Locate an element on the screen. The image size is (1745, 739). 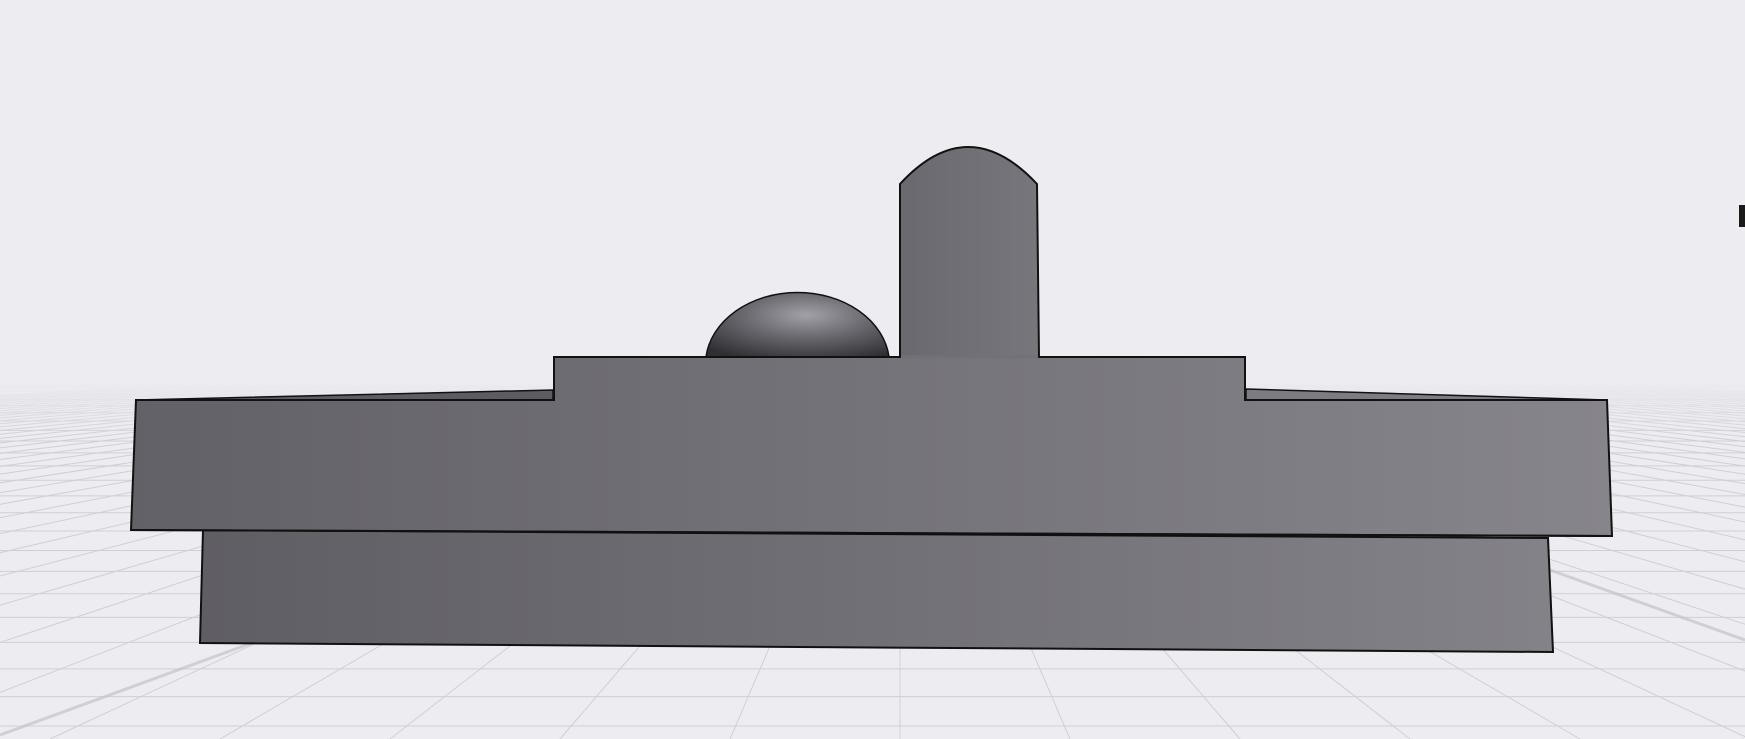
base-plate is located at coordinates (876, 591).